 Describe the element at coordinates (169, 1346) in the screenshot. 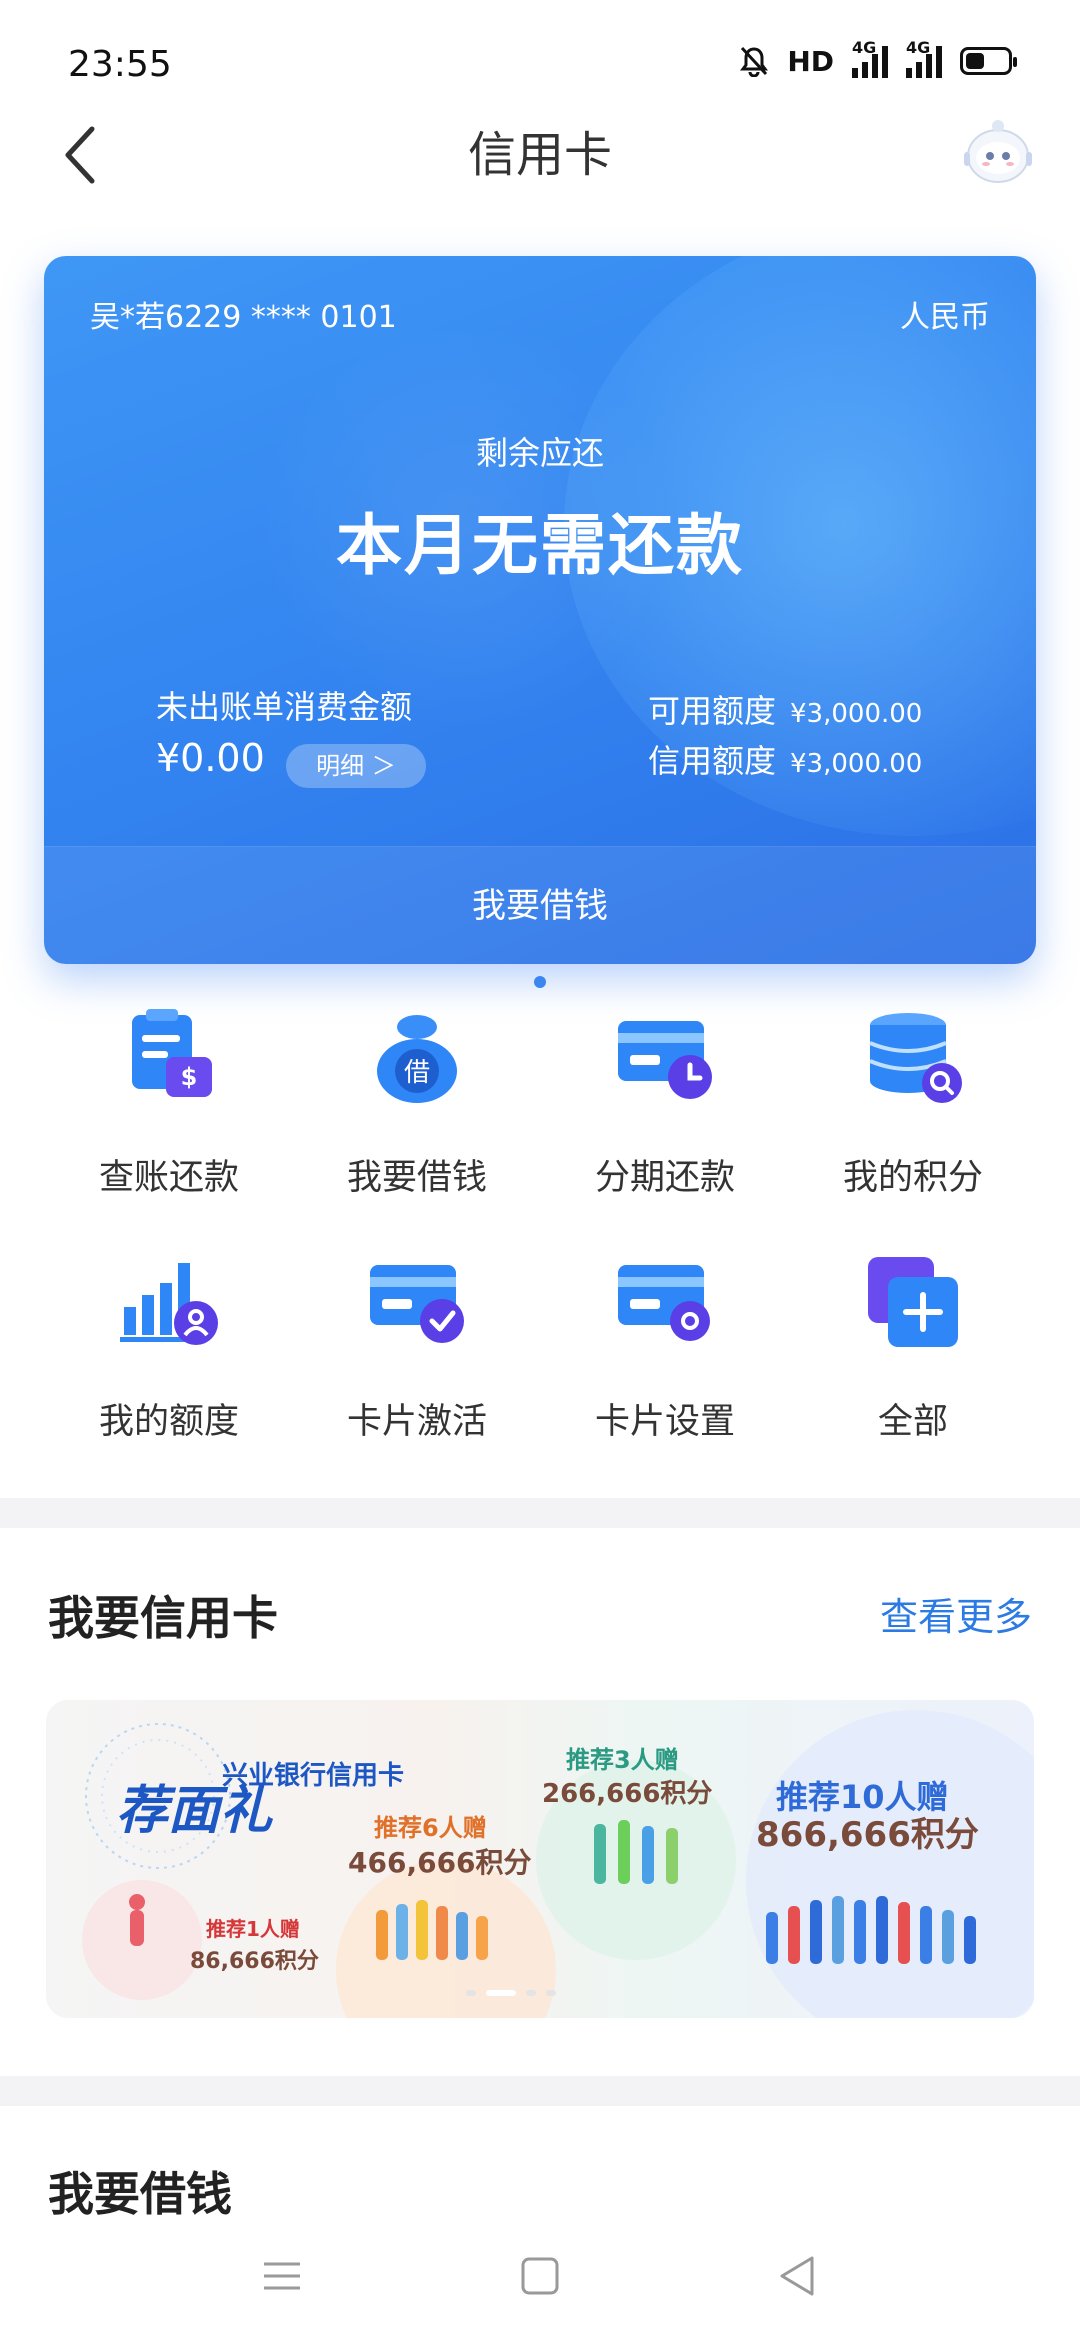

I see `action-credit-limit: 我的额度` at that location.